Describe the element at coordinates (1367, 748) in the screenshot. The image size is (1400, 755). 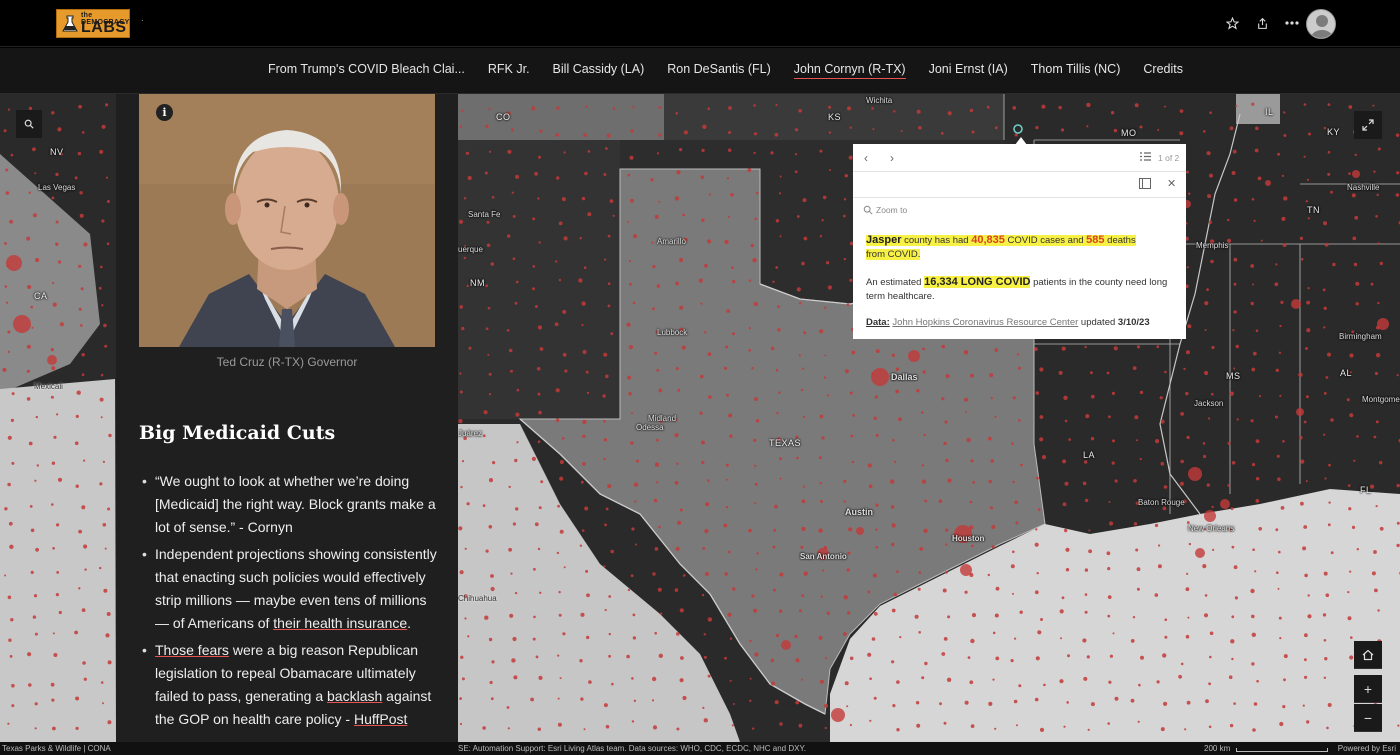
I see `powered-by-esri: Powered by Esri` at that location.